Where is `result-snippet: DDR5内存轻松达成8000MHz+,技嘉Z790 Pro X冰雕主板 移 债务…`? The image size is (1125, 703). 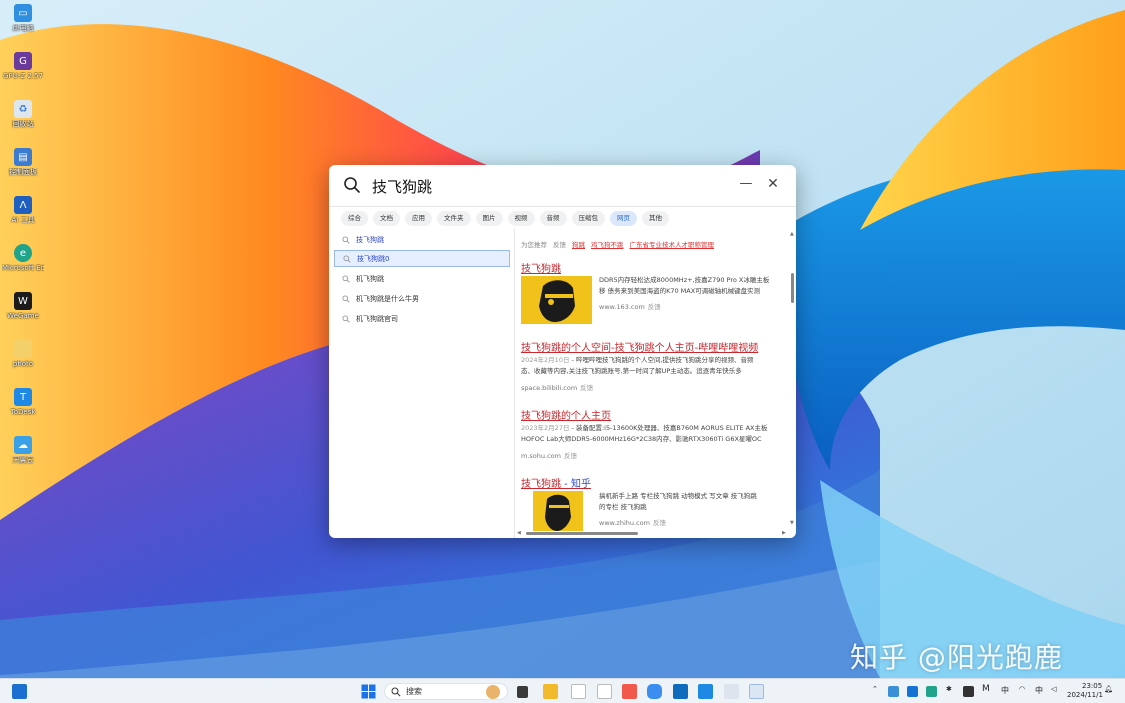
result-snippet: DDR5内存轻松达成8000MHz+,技嘉Z790 Pro X冰雕主板 移 债务… is located at coordinates (684, 285).